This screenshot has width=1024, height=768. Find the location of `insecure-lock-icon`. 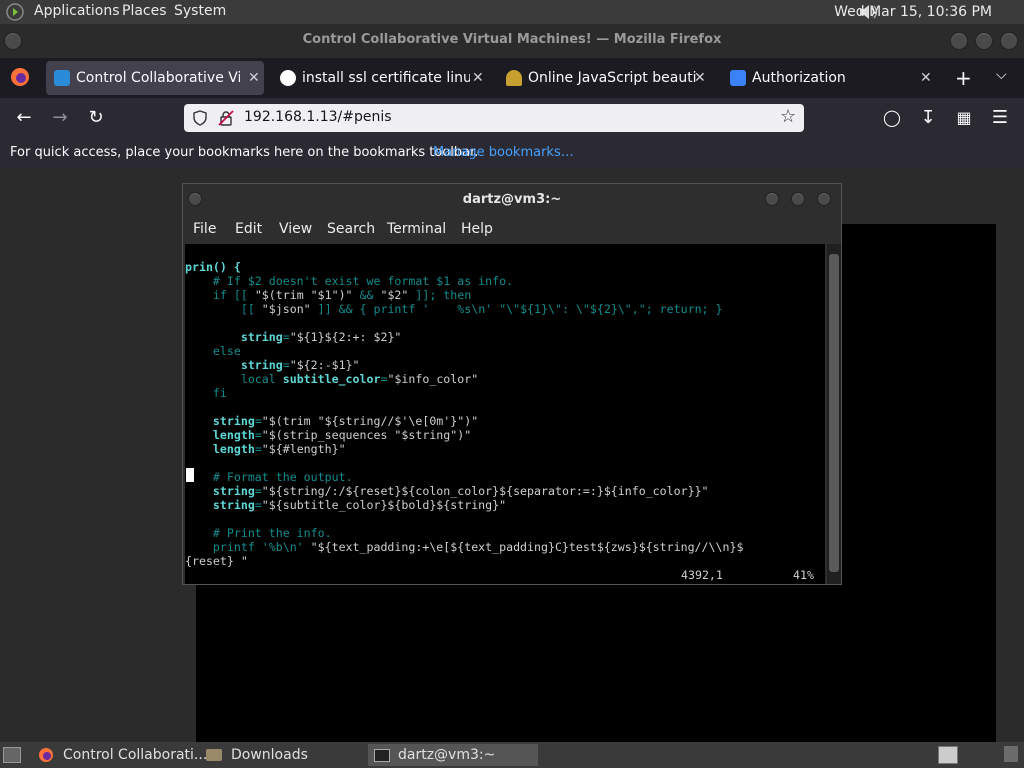

insecure-lock-icon is located at coordinates (226, 118).